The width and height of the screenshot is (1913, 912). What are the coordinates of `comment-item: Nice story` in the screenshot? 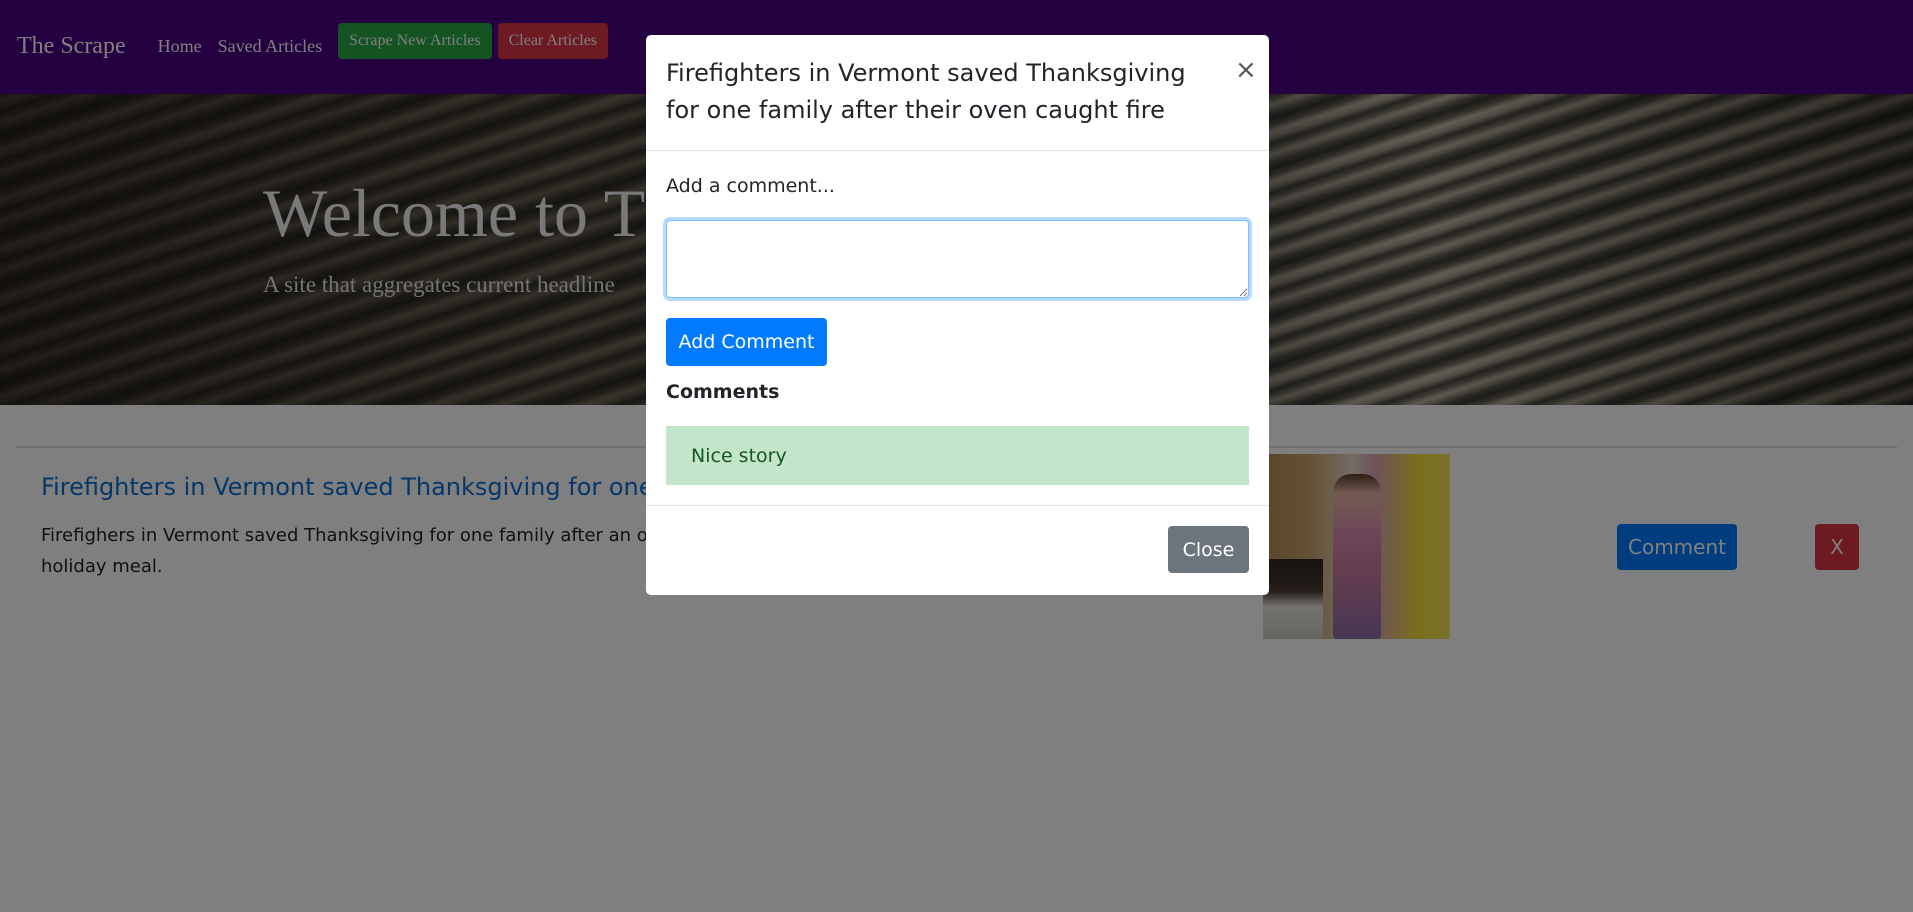 It's located at (957, 455).